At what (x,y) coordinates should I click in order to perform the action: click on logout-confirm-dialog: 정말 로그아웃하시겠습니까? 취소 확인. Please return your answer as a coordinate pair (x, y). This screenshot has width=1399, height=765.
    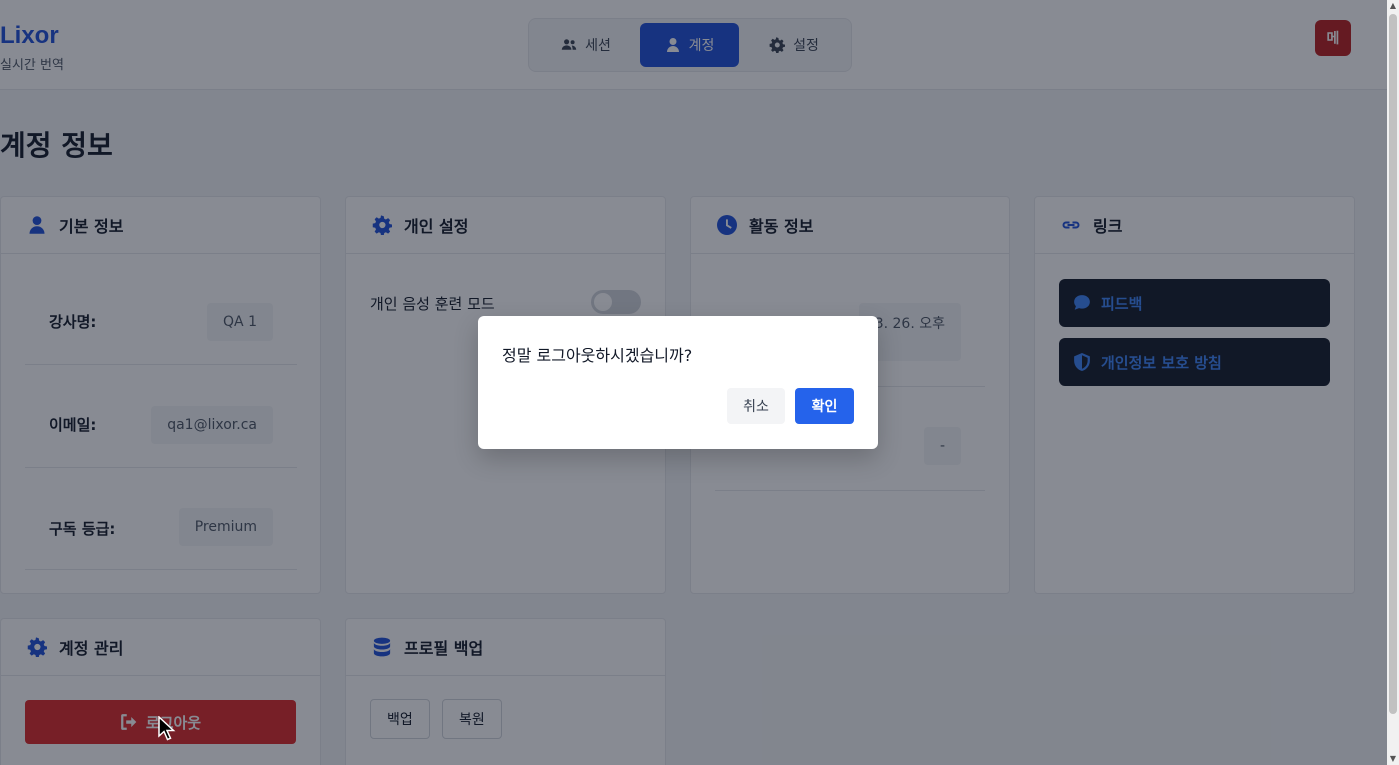
    Looking at the image, I should click on (678, 382).